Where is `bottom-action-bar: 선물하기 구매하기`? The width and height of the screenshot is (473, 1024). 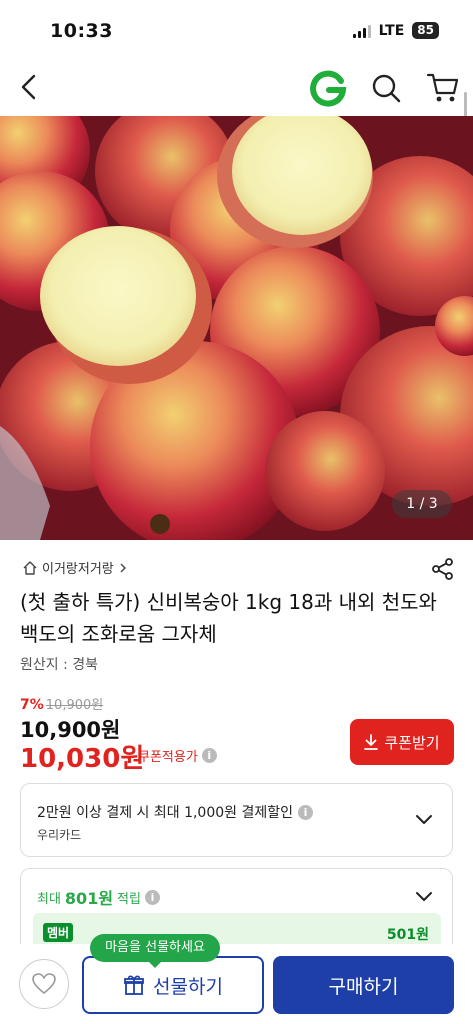
bottom-action-bar: 선물하기 구매하기 is located at coordinates (236, 984).